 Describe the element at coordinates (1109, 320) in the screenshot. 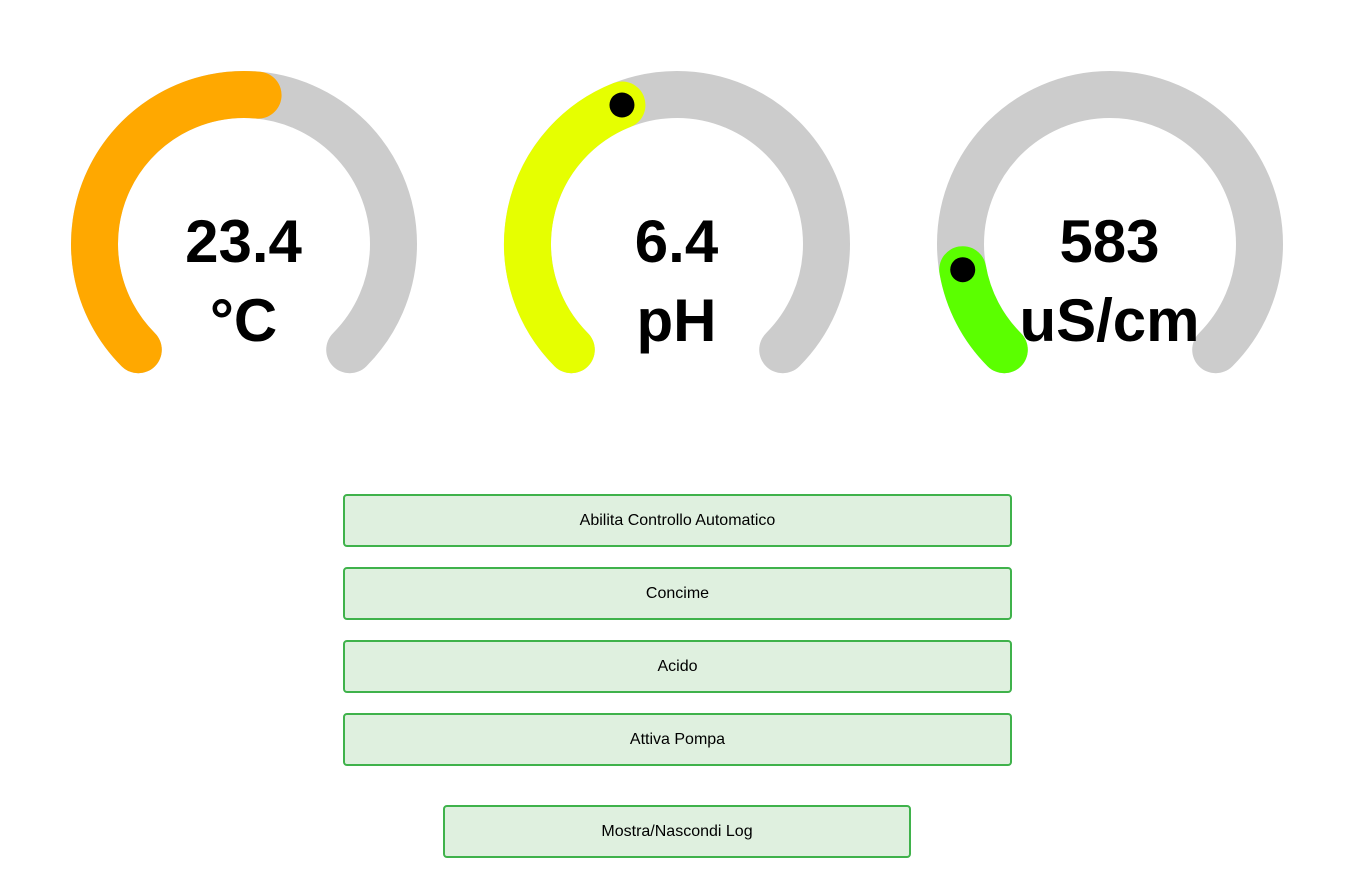

I see `conductivity-unit: uS/cm` at that location.